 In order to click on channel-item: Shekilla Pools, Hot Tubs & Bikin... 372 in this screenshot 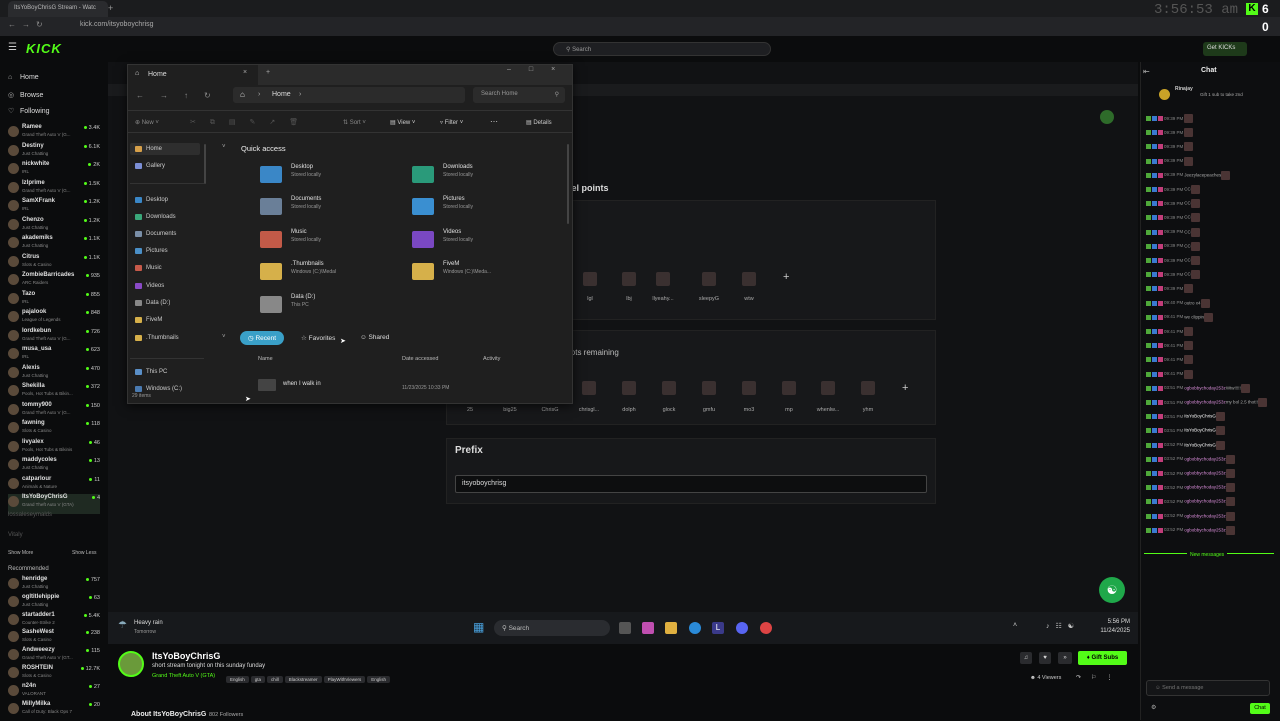, I will do `click(54, 393)`.